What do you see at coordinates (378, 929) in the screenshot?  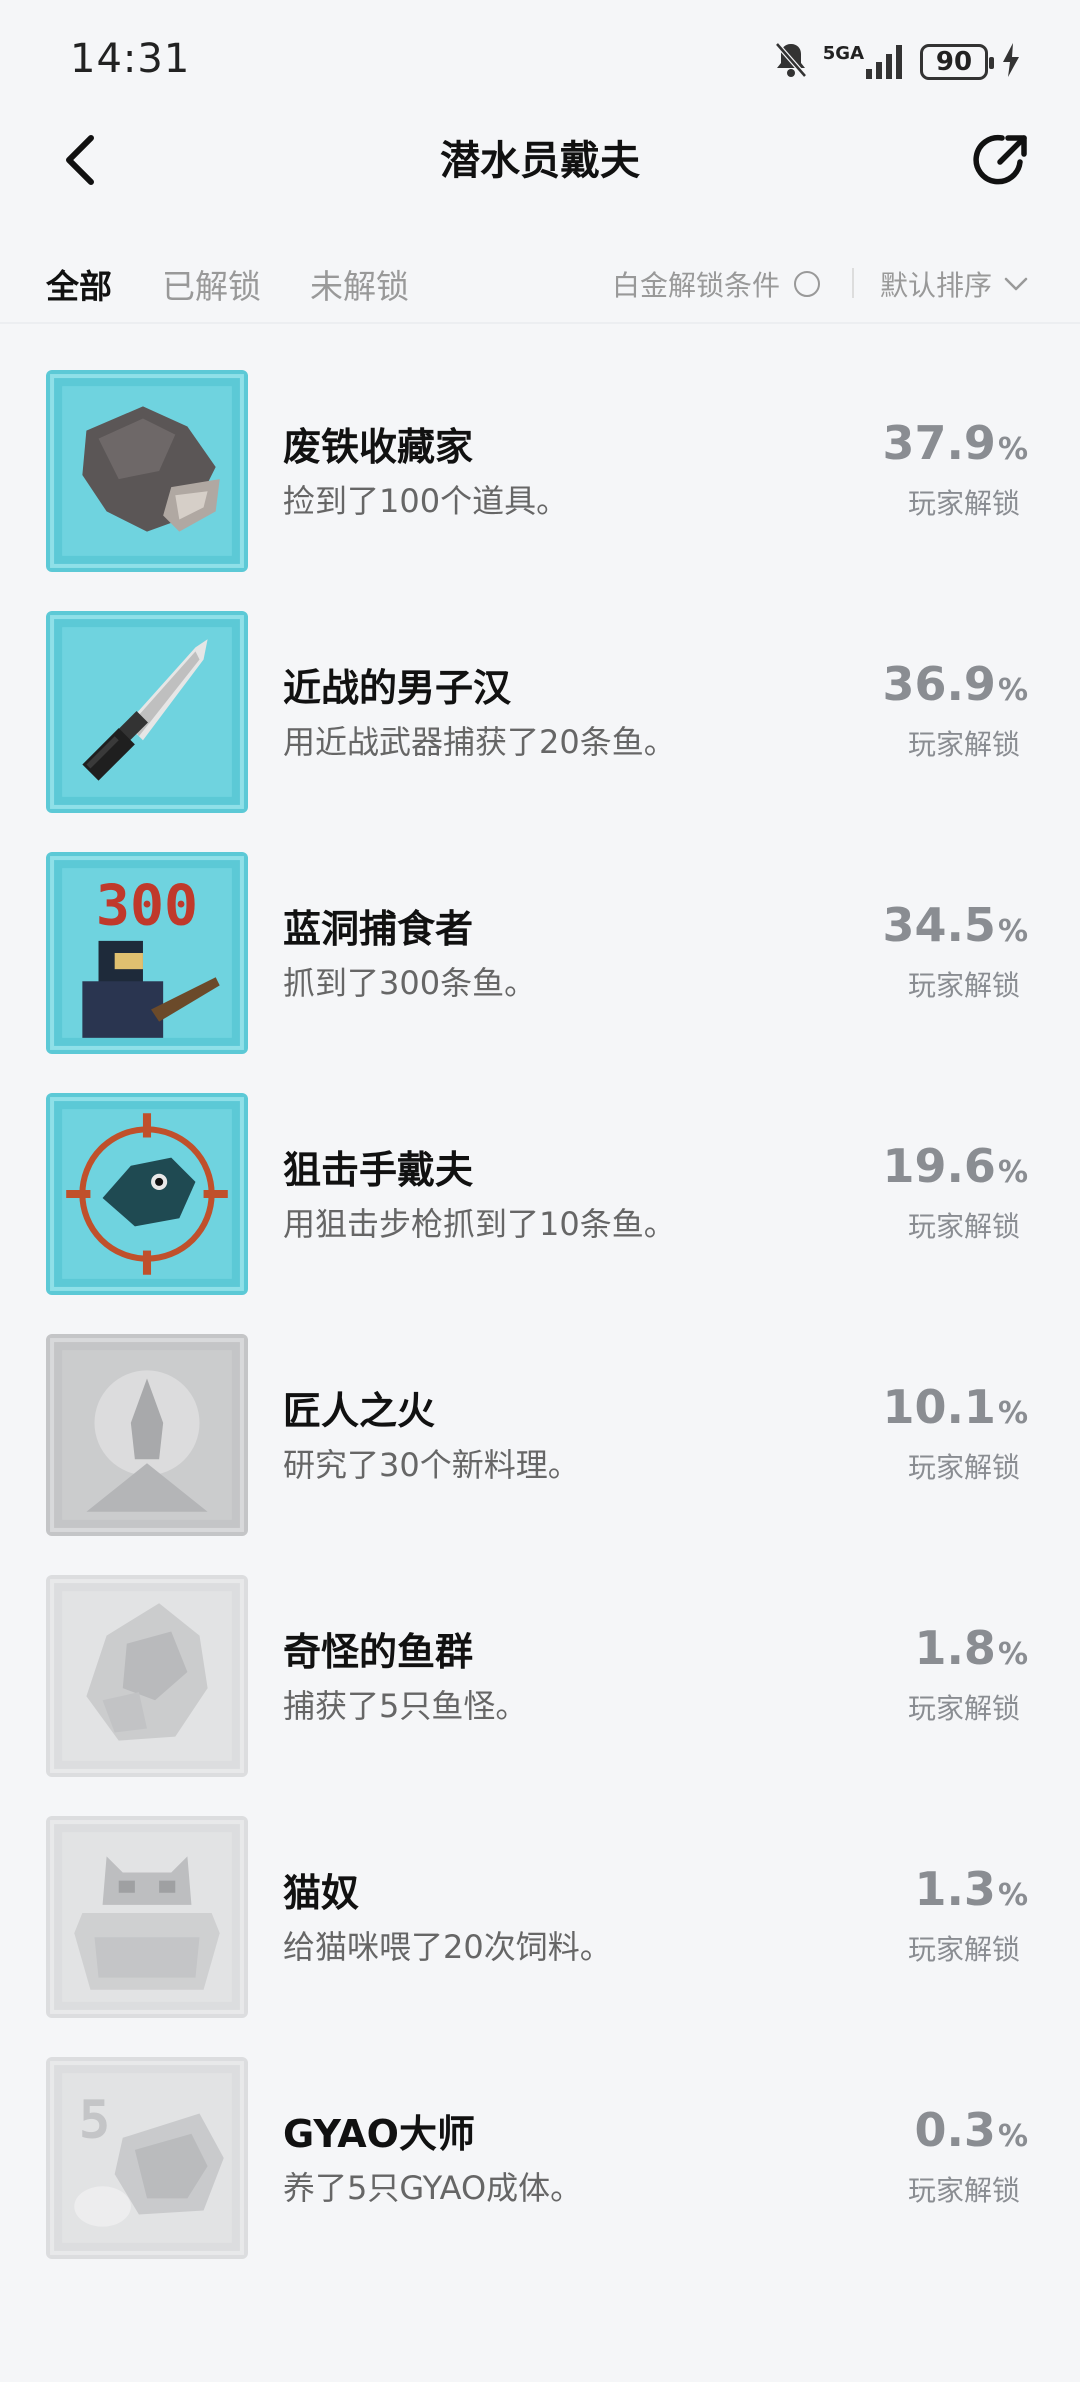 I see `achievement-name: 蓝洞捕食者` at bounding box center [378, 929].